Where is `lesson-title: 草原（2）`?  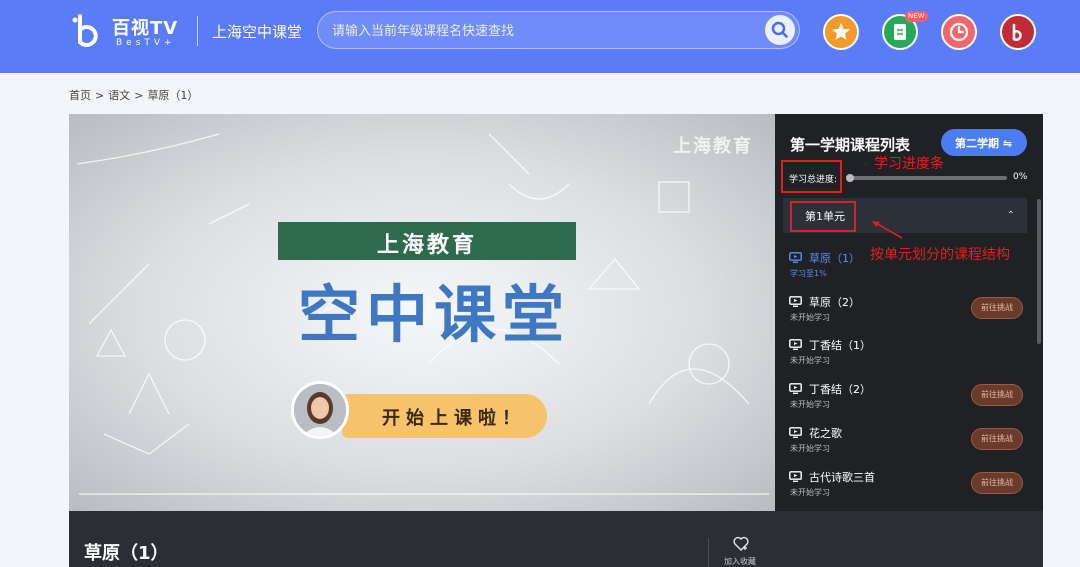
lesson-title: 草原（2） is located at coordinates (834, 302).